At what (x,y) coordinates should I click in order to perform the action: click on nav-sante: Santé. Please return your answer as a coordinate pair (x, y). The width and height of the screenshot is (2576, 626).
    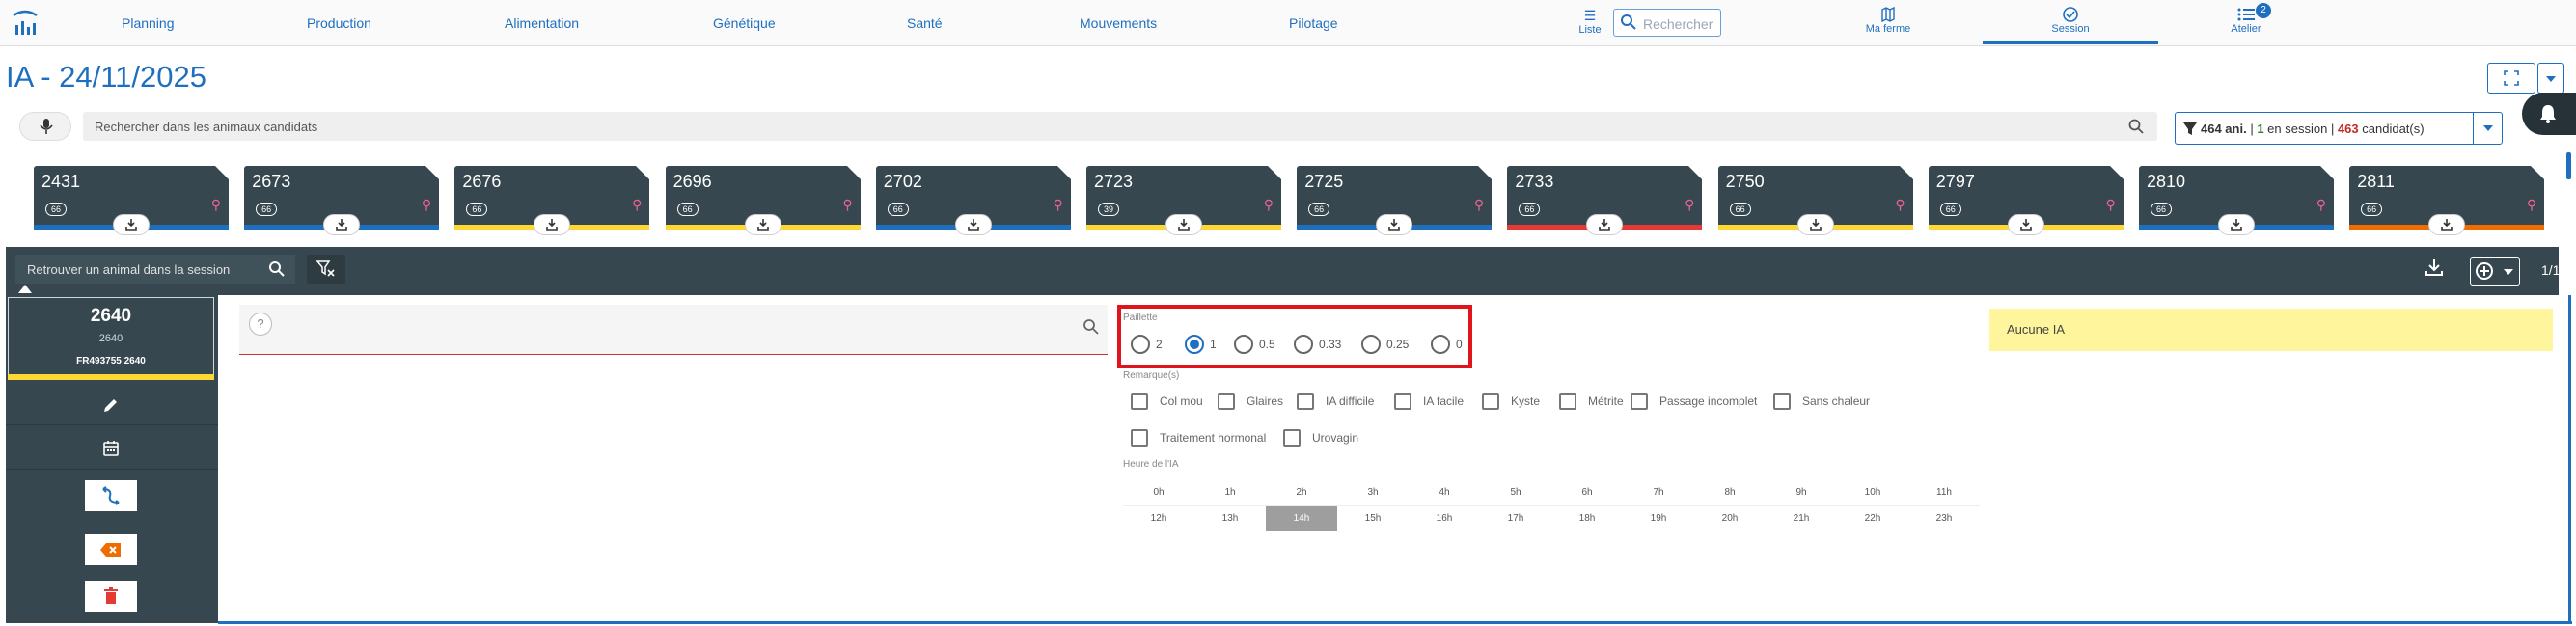
    Looking at the image, I should click on (925, 23).